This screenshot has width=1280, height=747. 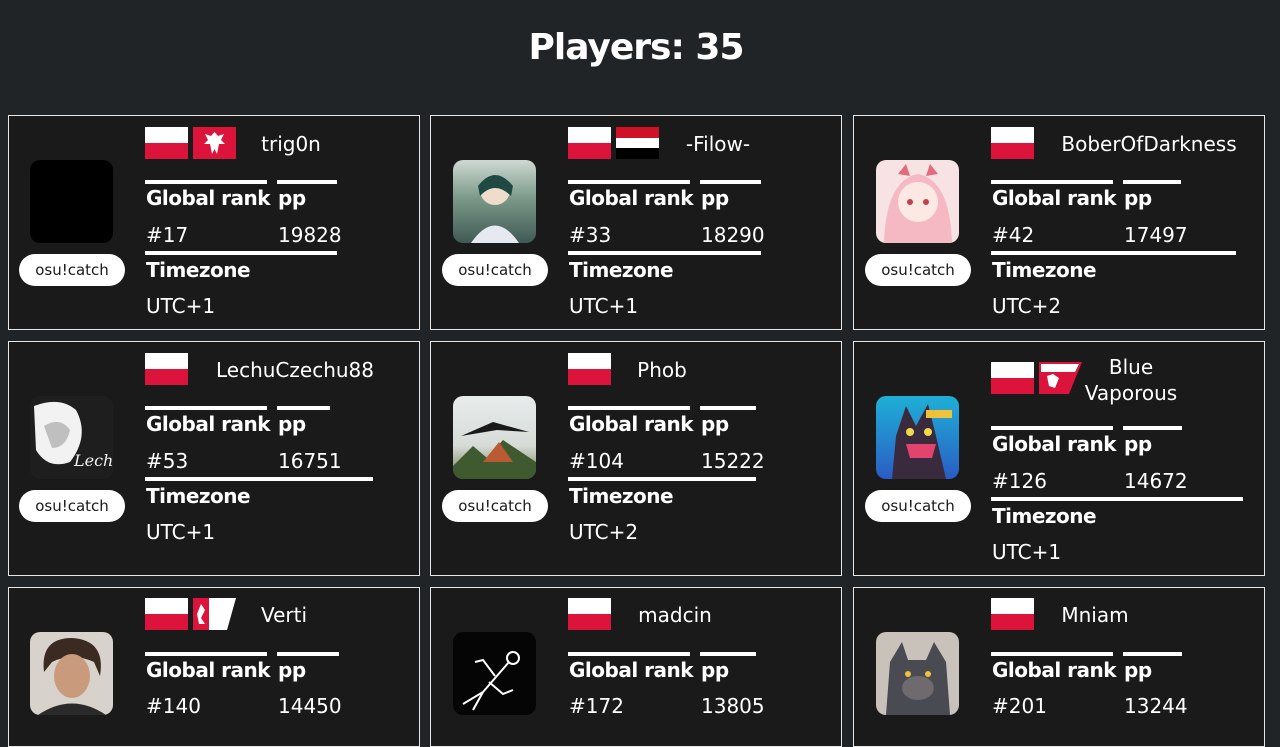 What do you see at coordinates (1131, 380) in the screenshot?
I see `username: Blue Vaporous` at bounding box center [1131, 380].